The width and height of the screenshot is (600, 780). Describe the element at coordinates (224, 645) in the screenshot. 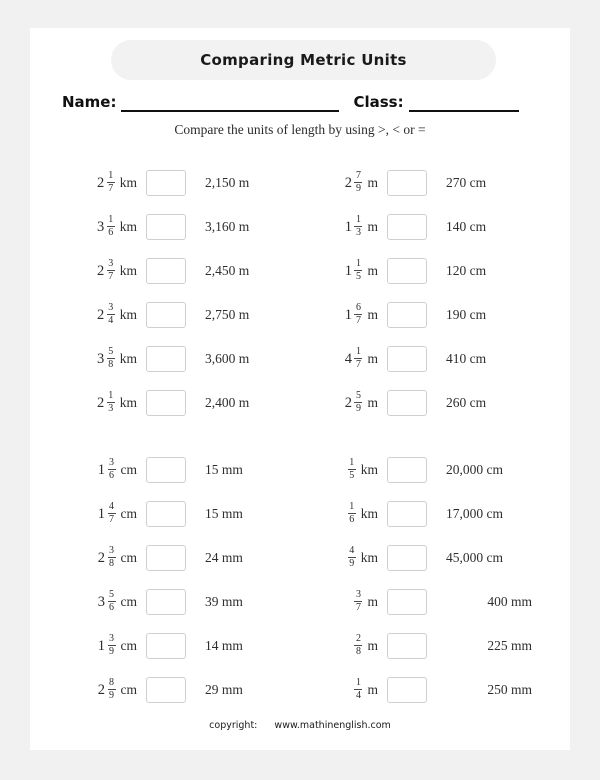

I see `problem-right-term: 14 mm` at that location.